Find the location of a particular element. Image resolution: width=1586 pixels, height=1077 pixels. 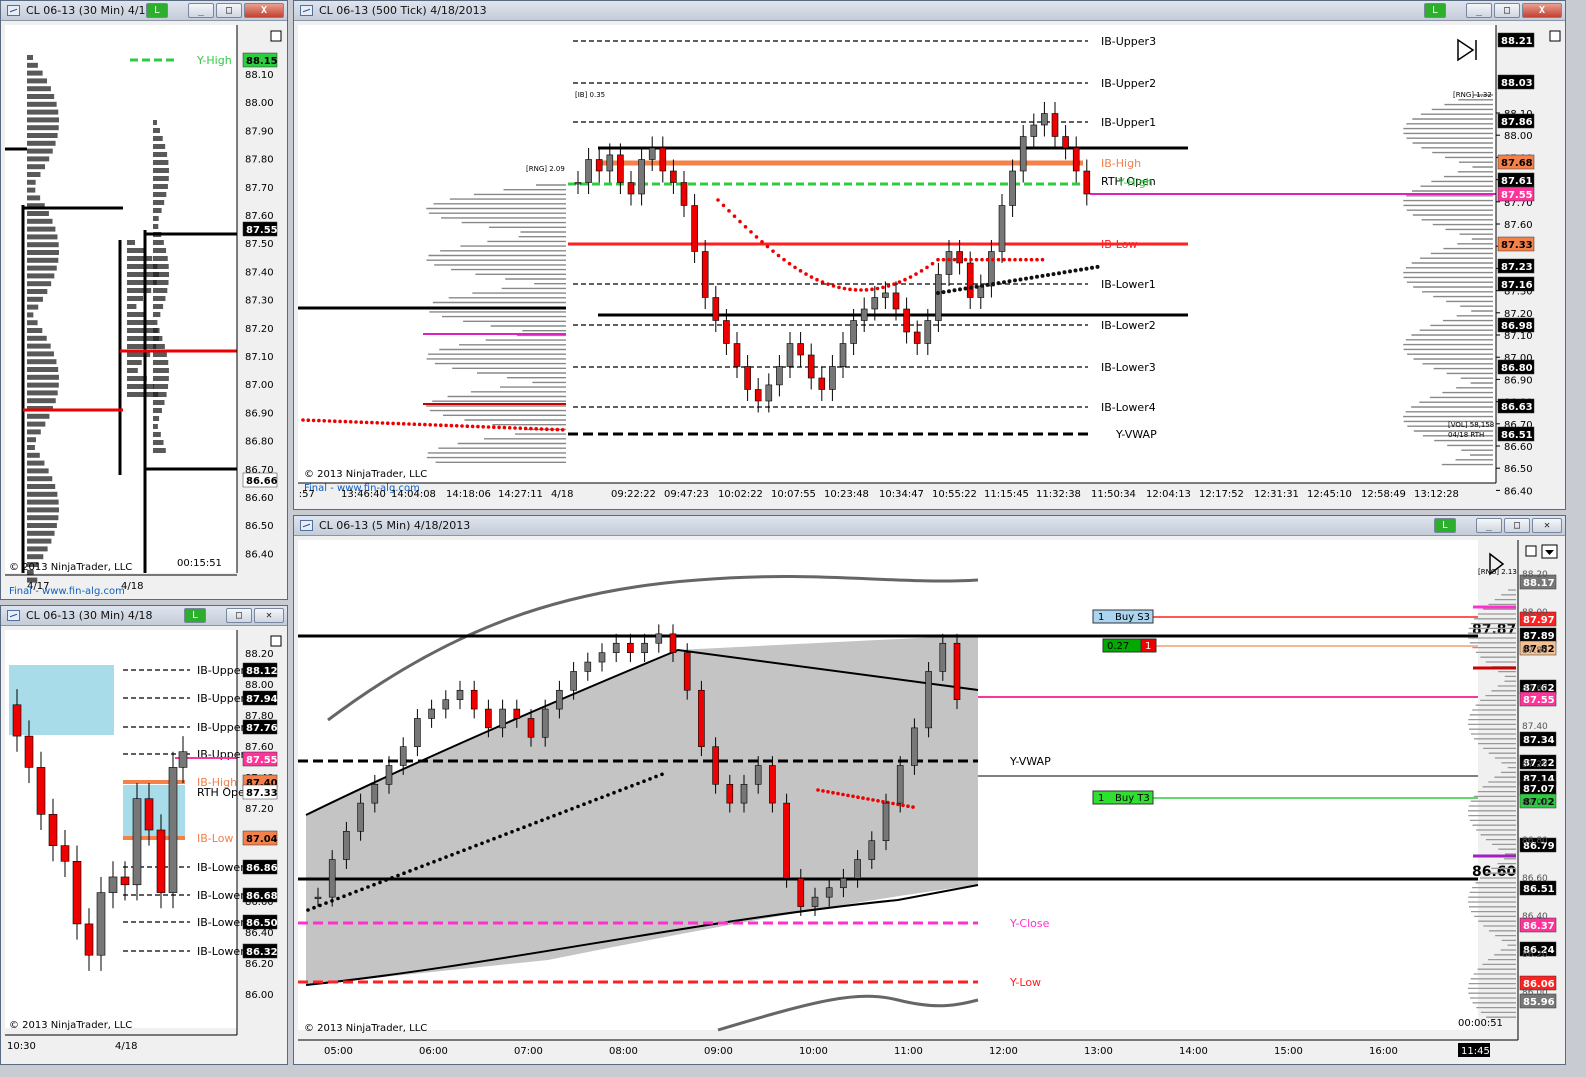

window-titlebar: CL 06-13 (500 Tick) 4/18/2013 L _ □ X is located at coordinates (929, 11).